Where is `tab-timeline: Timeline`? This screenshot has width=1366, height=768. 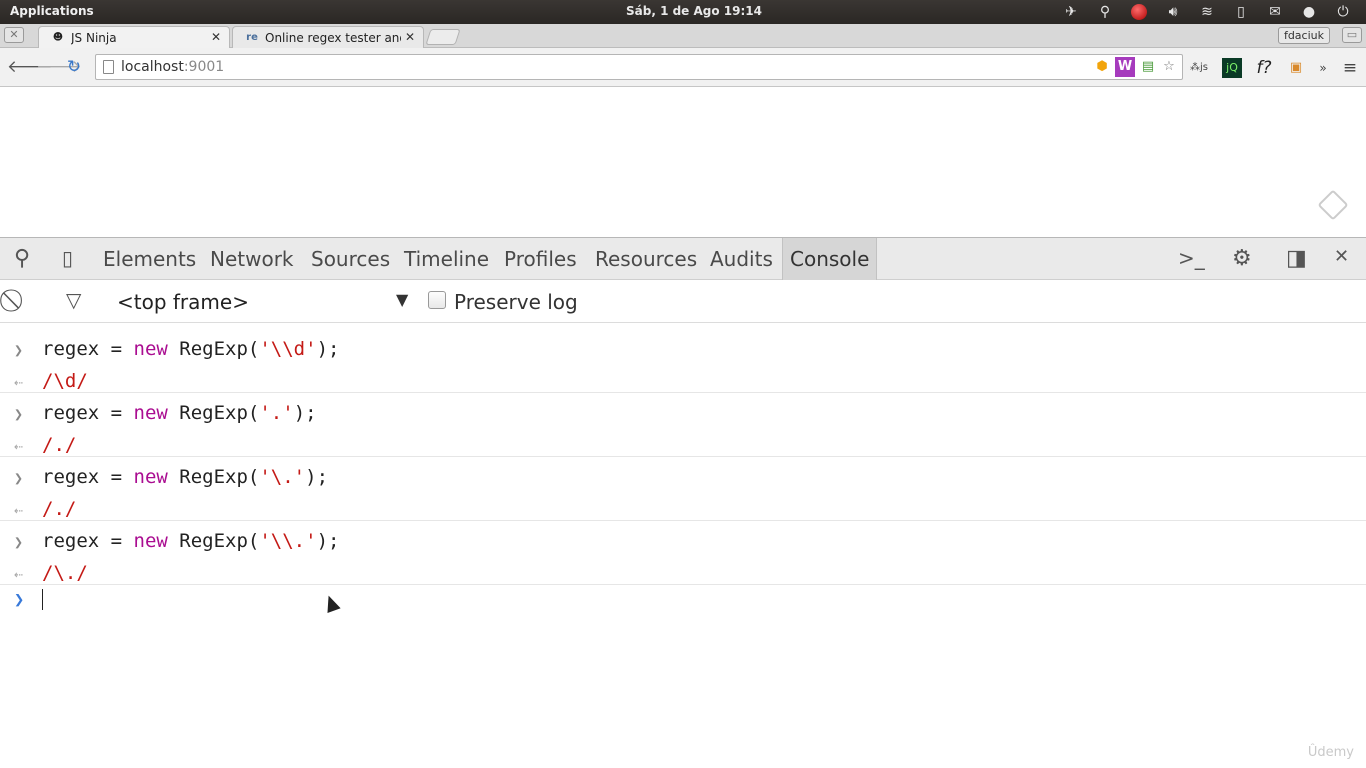
tab-timeline: Timeline is located at coordinates (446, 259).